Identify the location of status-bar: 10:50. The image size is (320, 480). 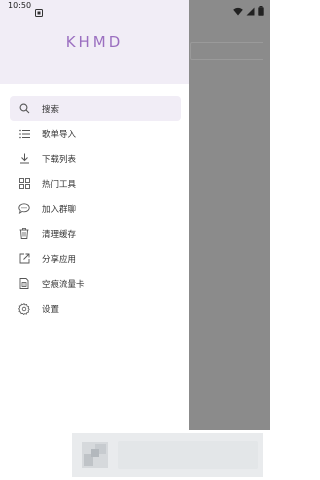
(135, 8).